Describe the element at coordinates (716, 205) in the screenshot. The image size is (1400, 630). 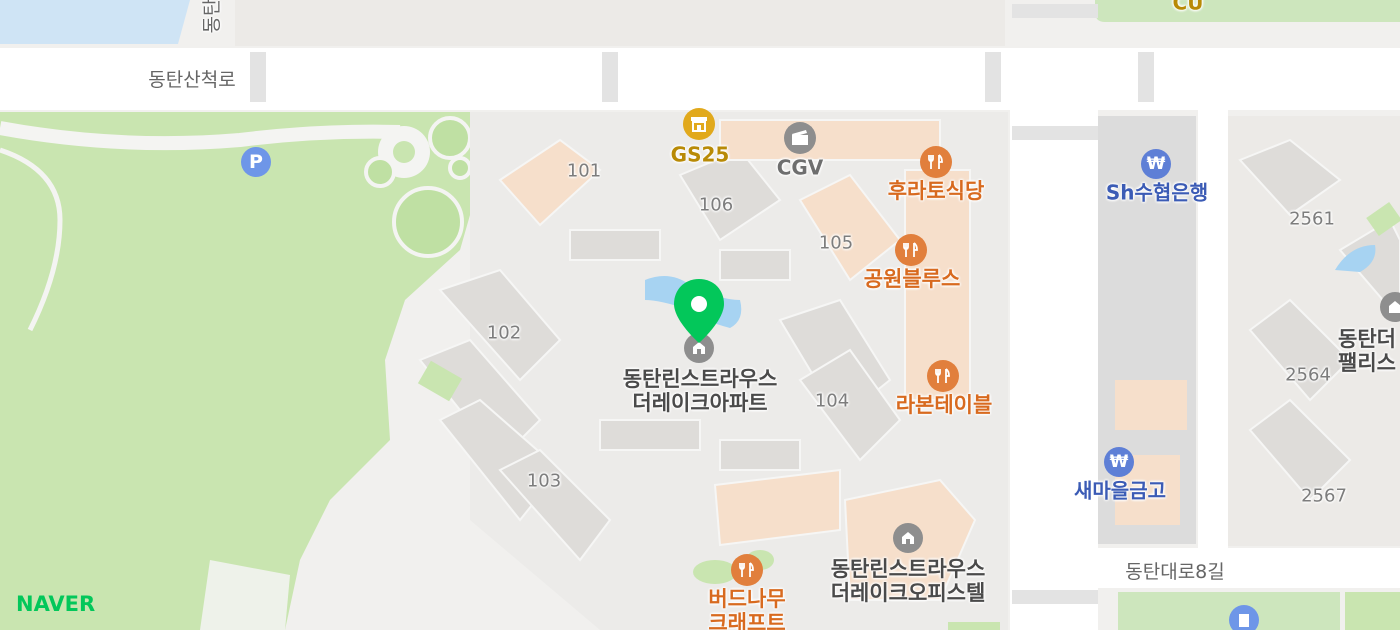
I see `building-106: 106` at that location.